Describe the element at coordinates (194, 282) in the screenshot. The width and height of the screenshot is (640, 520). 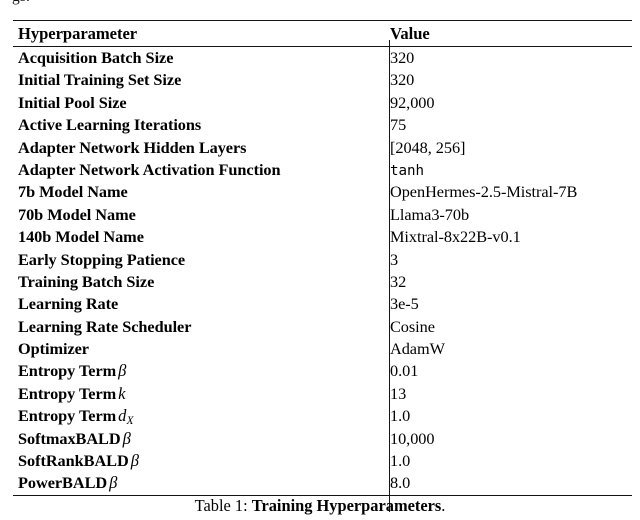
I see `row-key: Training Batch Size` at that location.